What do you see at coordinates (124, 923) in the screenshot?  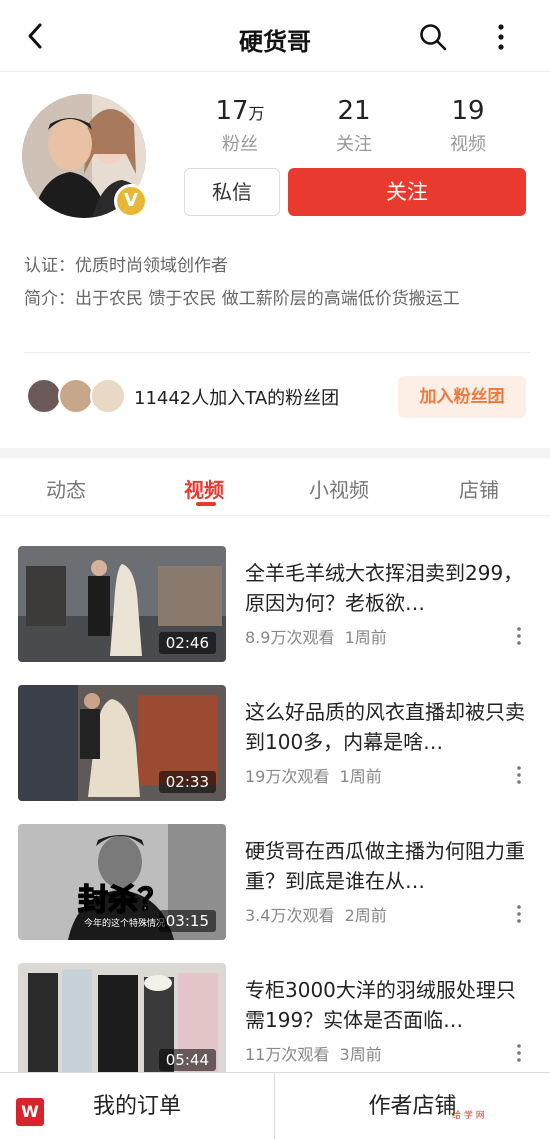 I see `video-overlay-subtitle: 今年的这个特殊情况` at bounding box center [124, 923].